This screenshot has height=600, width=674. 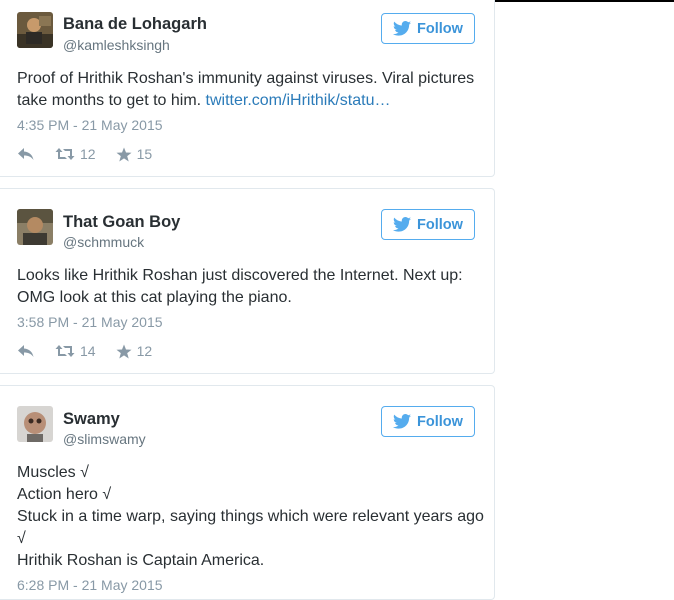 I want to click on retweet-count: 12, so click(x=88, y=154).